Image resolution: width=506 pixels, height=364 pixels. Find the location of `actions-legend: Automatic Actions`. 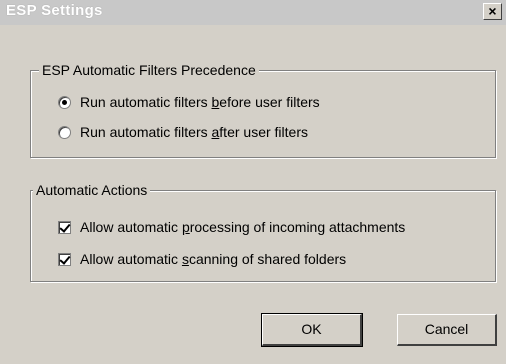

actions-legend: Automatic Actions is located at coordinates (92, 190).